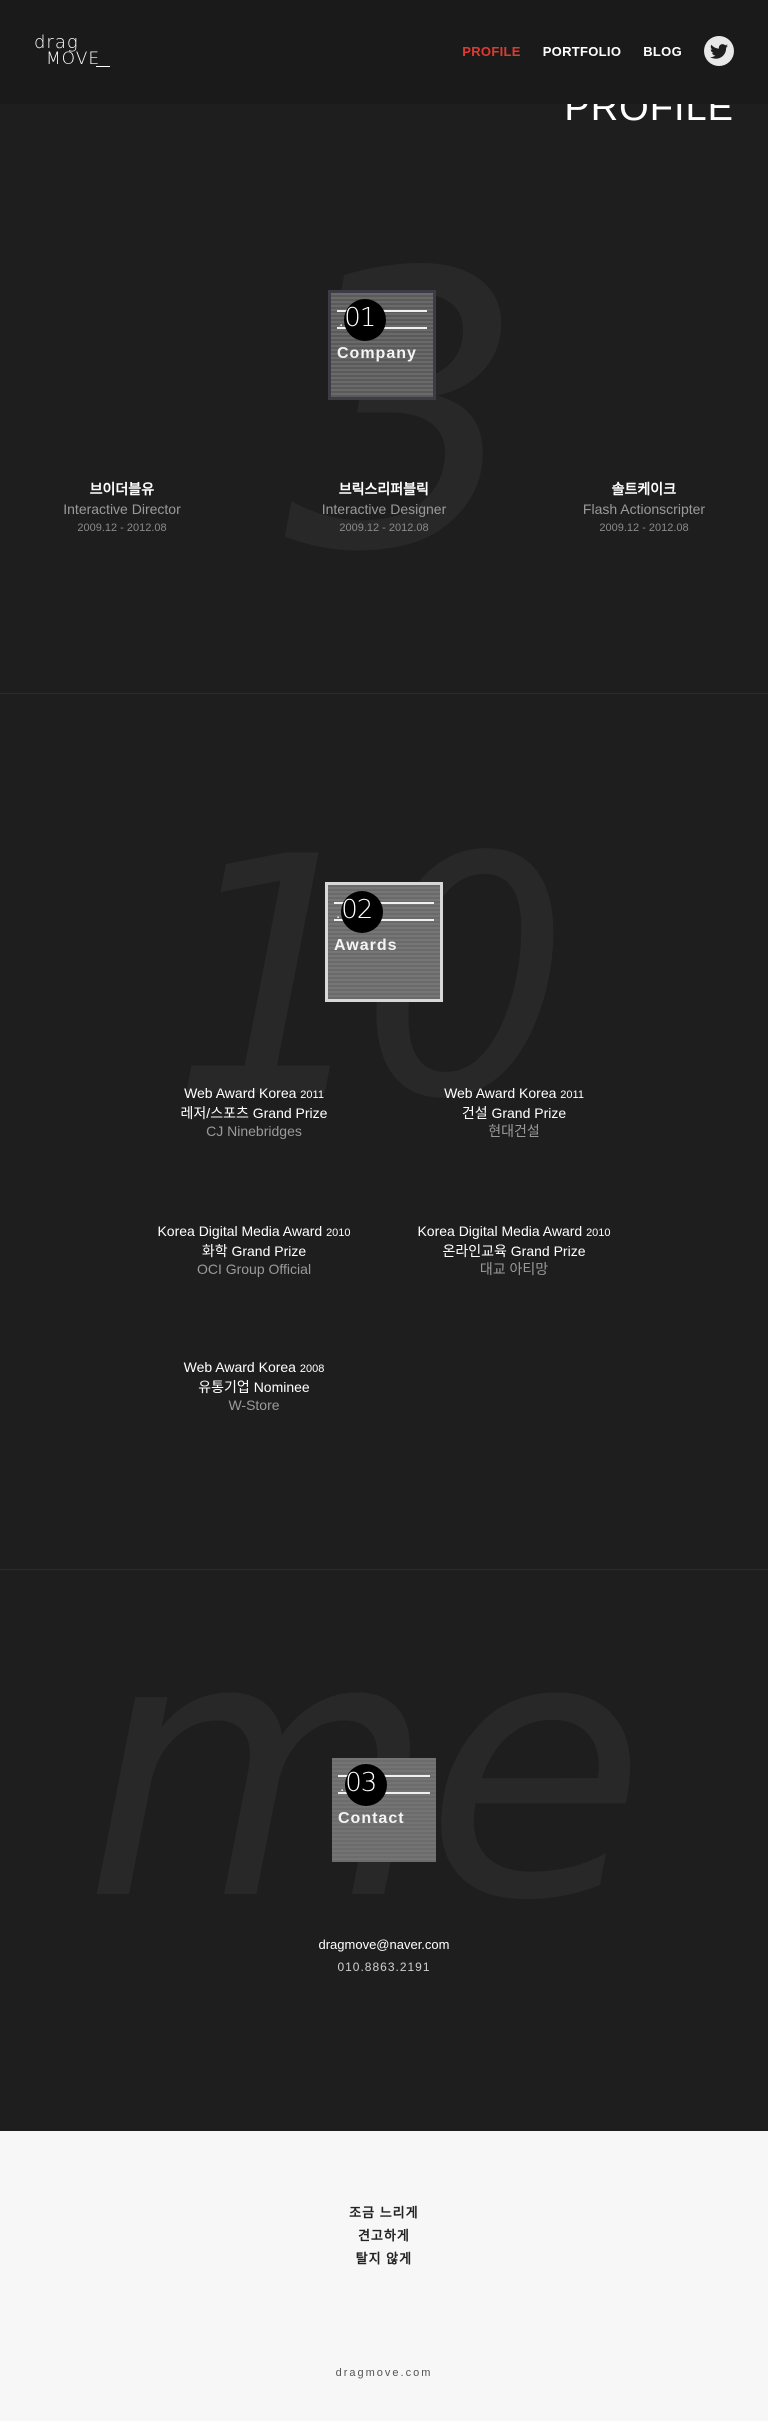  Describe the element at coordinates (491, 51) in the screenshot. I see `nav-profile: PROFILE` at that location.